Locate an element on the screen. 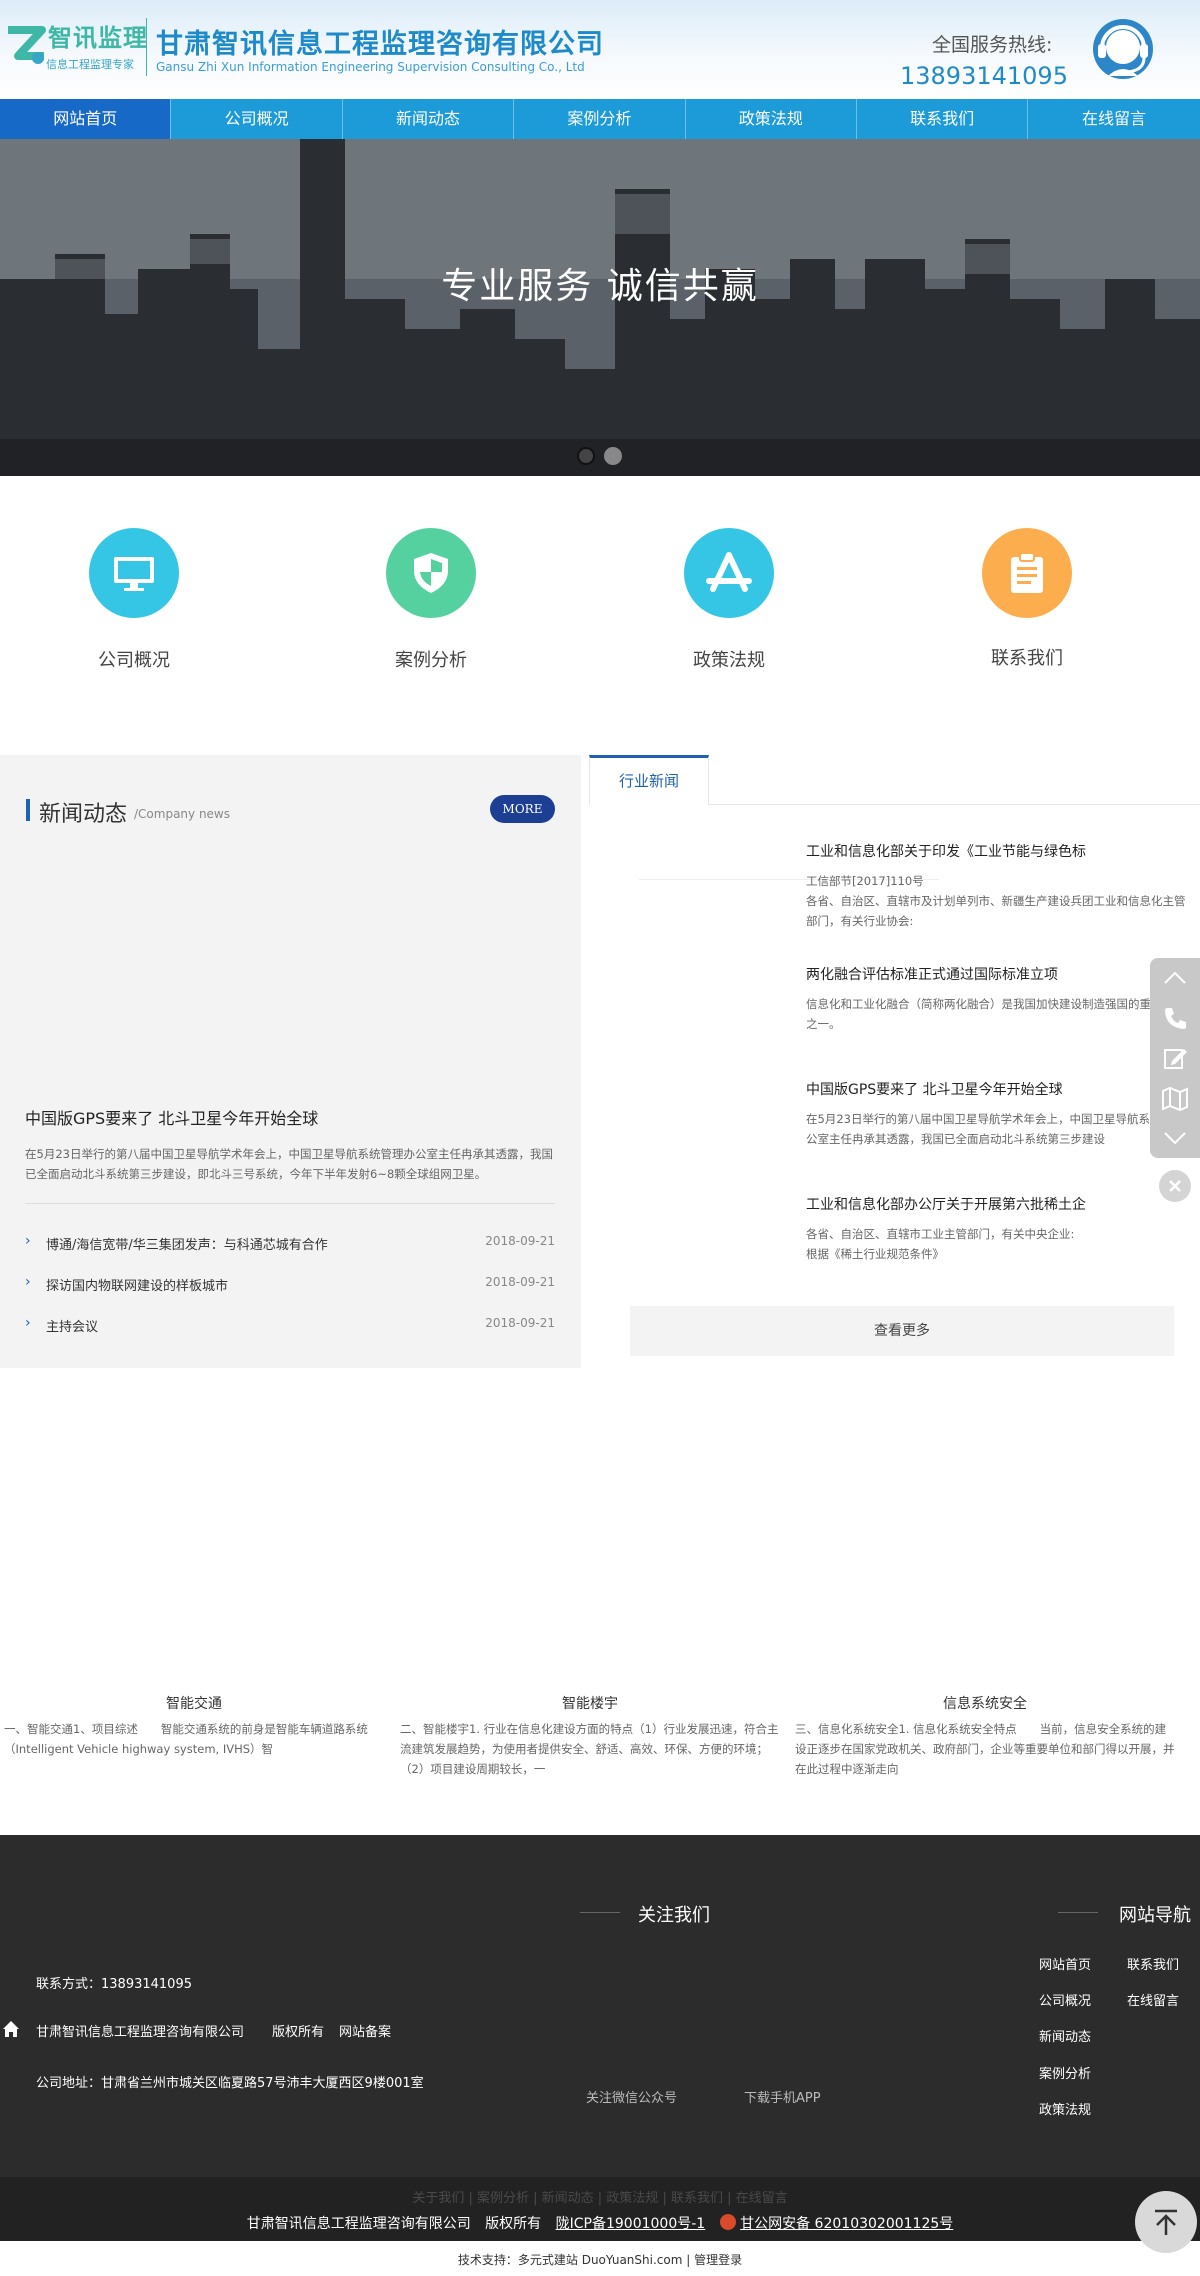 The image size is (1200, 2276). message-button is located at coordinates (1175, 1058).